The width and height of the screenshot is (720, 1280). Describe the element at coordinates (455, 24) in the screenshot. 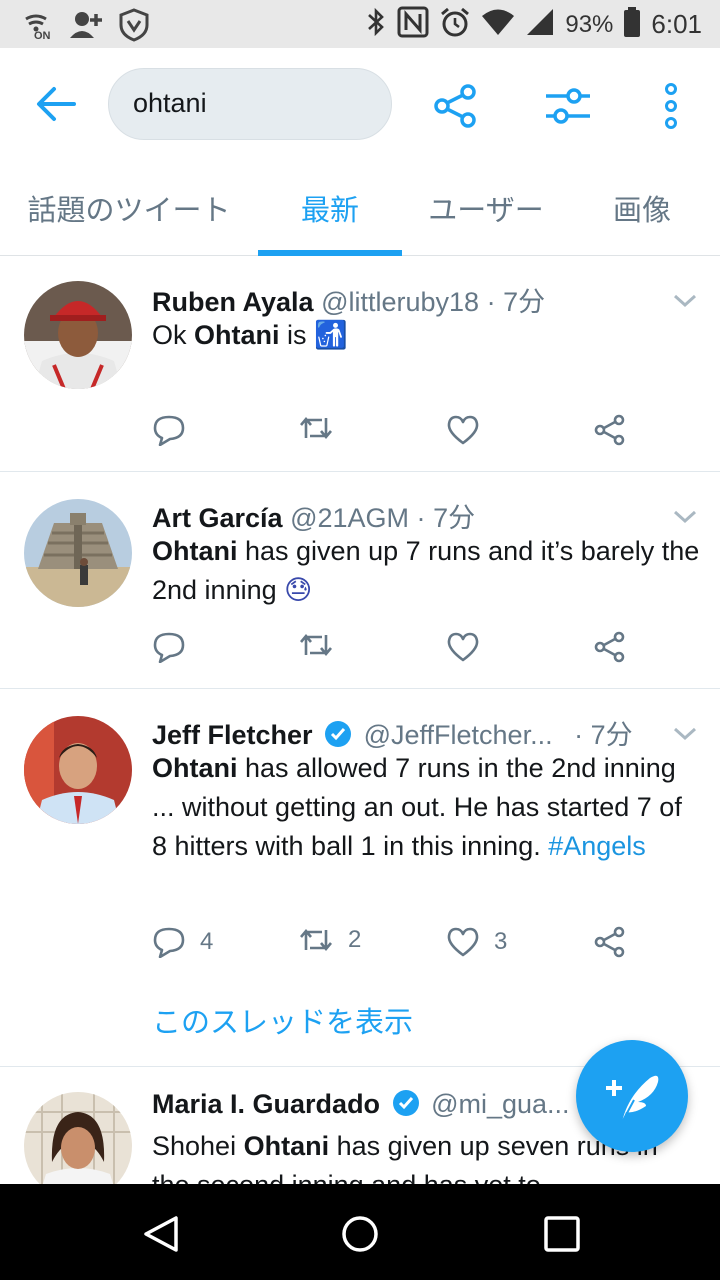

I see `alarm-icon` at that location.